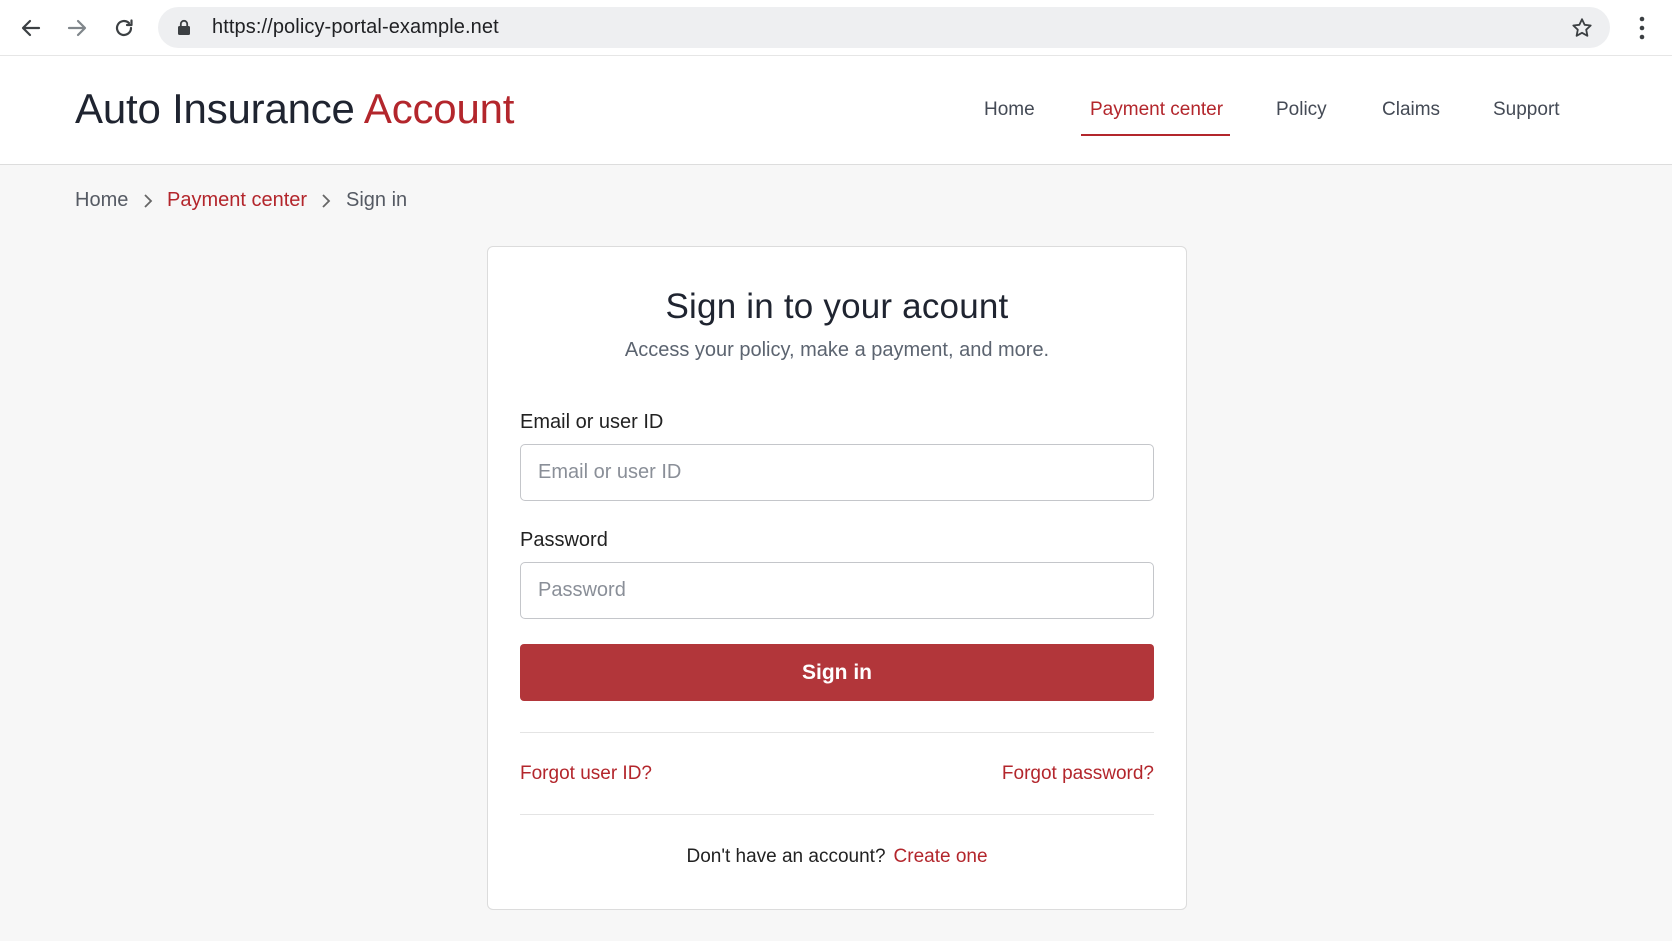  Describe the element at coordinates (837, 590) in the screenshot. I see `password-input` at that location.